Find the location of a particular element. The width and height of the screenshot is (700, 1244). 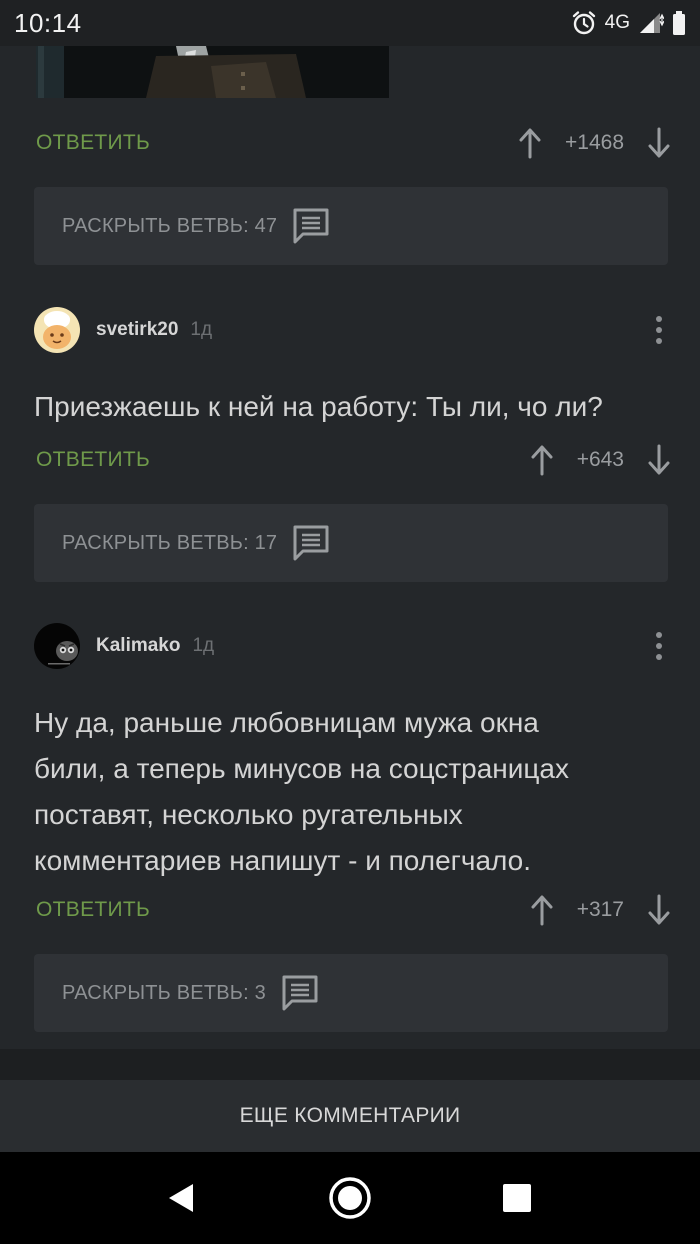

recents-button is located at coordinates (517, 1198).